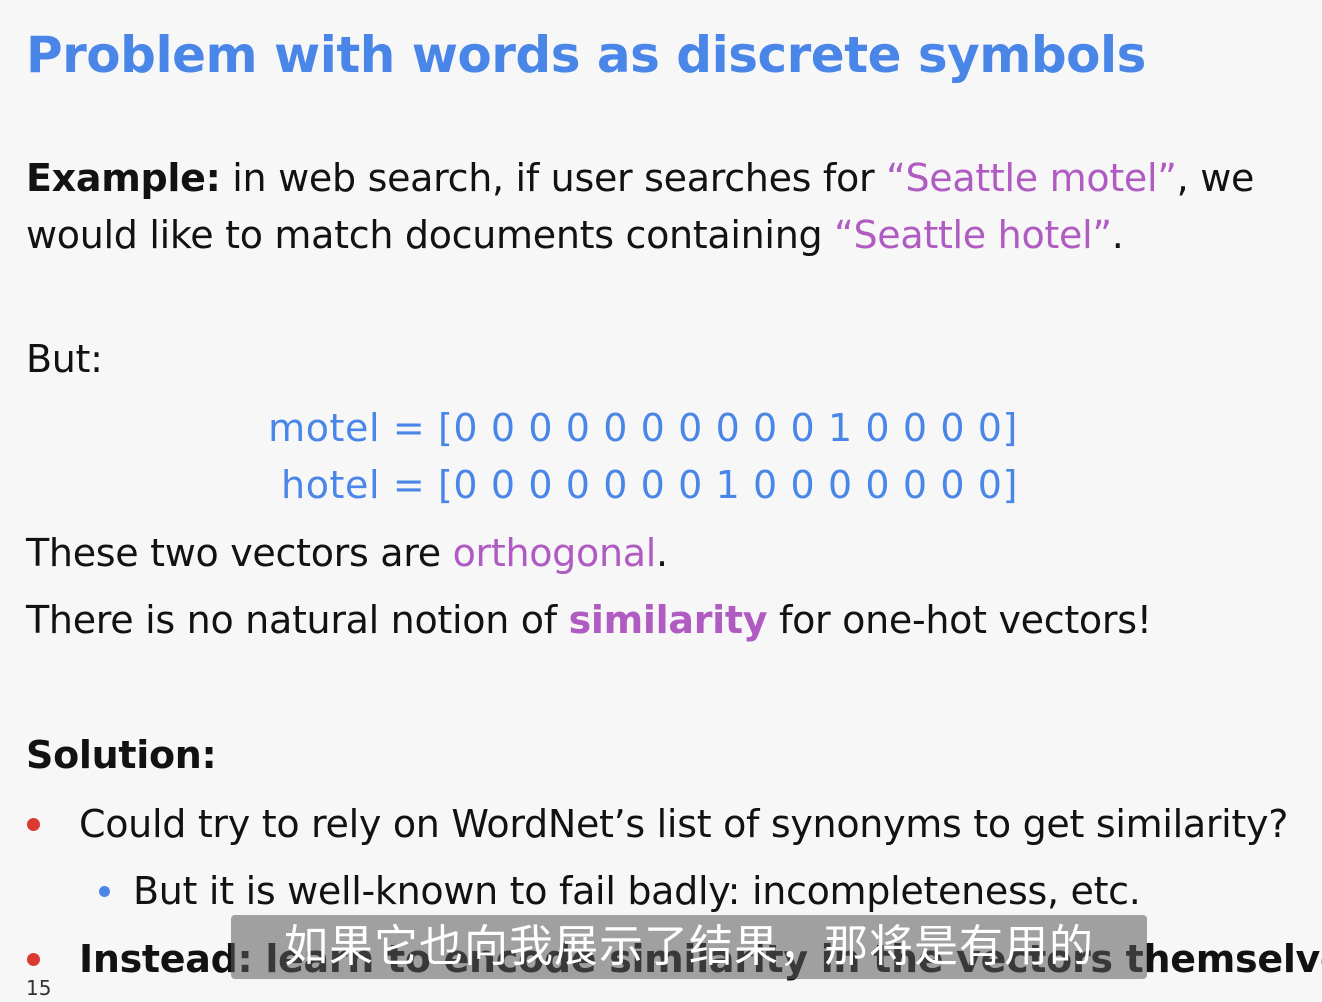 The height and width of the screenshot is (1002, 1322). I want to click on example-text-1: in web search, if user searches for, so click(553, 178).